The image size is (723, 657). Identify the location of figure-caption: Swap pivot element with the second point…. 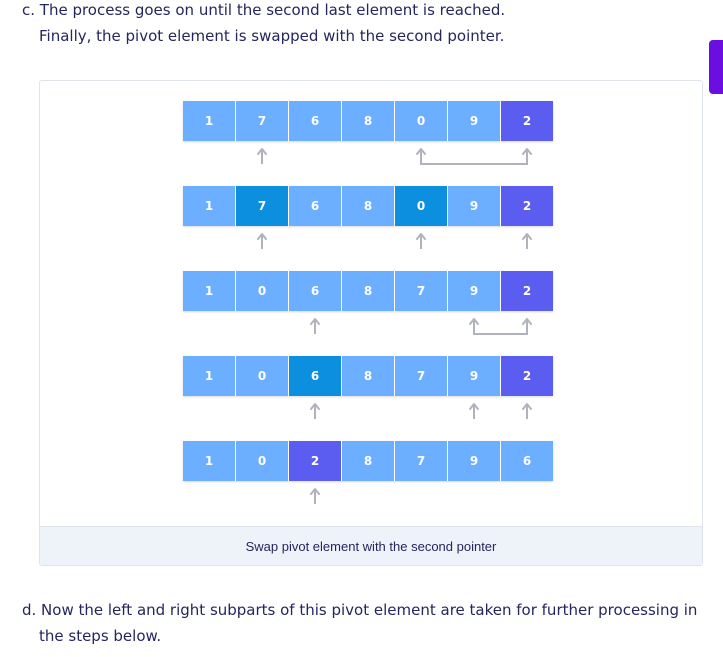
(371, 545).